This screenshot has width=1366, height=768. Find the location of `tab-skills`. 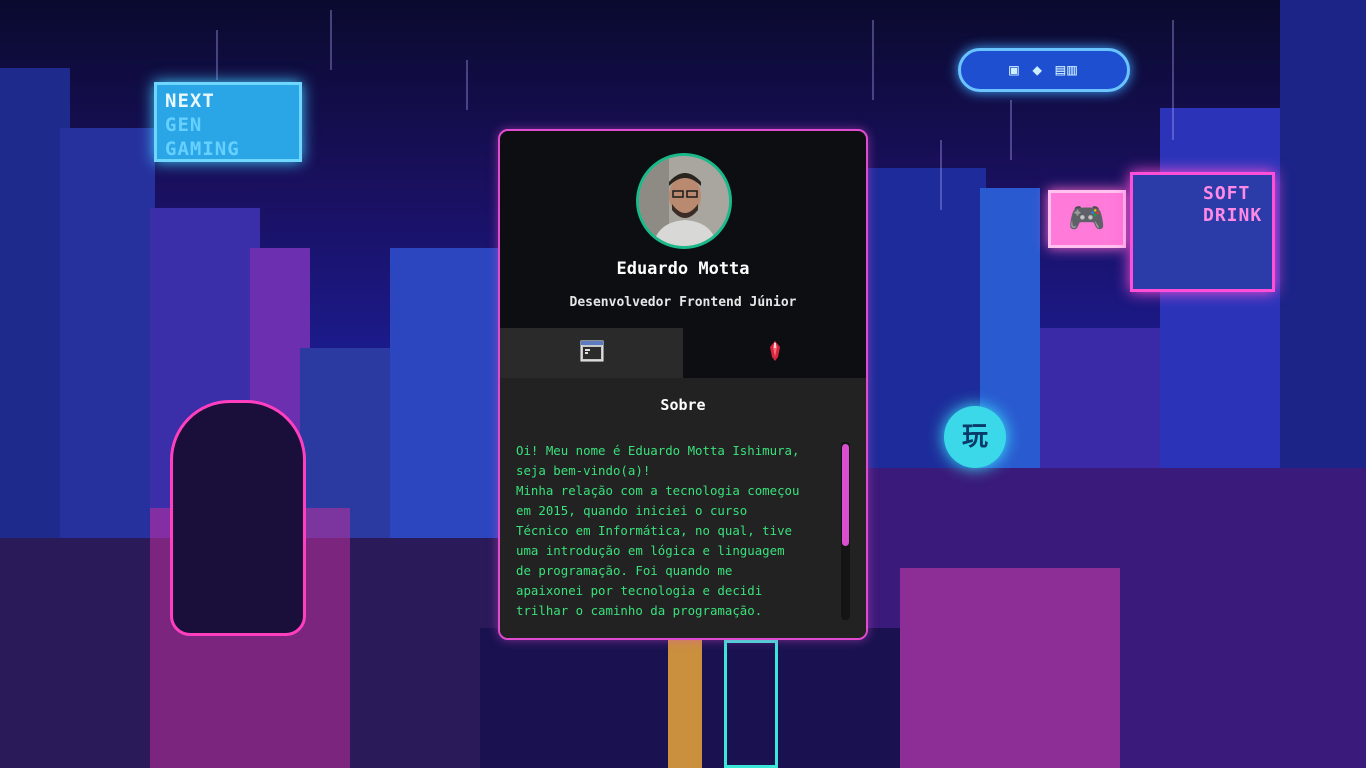

tab-skills is located at coordinates (774, 353).